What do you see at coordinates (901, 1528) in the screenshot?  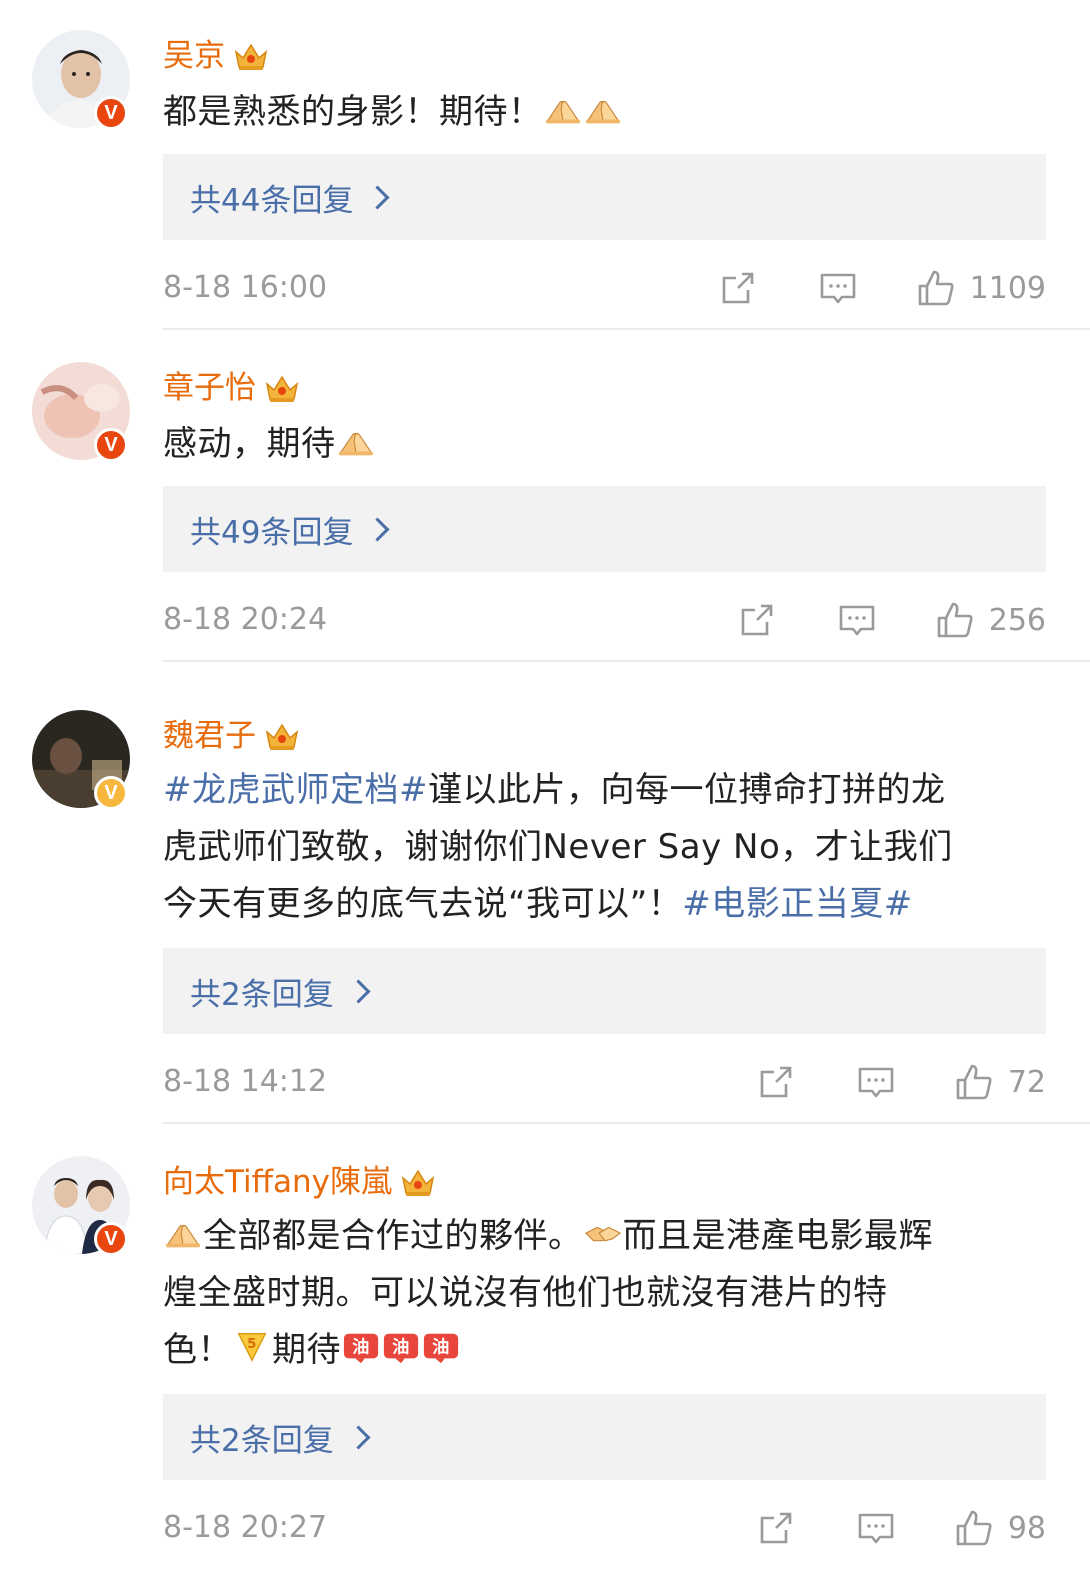 I see `action-bar: 98` at bounding box center [901, 1528].